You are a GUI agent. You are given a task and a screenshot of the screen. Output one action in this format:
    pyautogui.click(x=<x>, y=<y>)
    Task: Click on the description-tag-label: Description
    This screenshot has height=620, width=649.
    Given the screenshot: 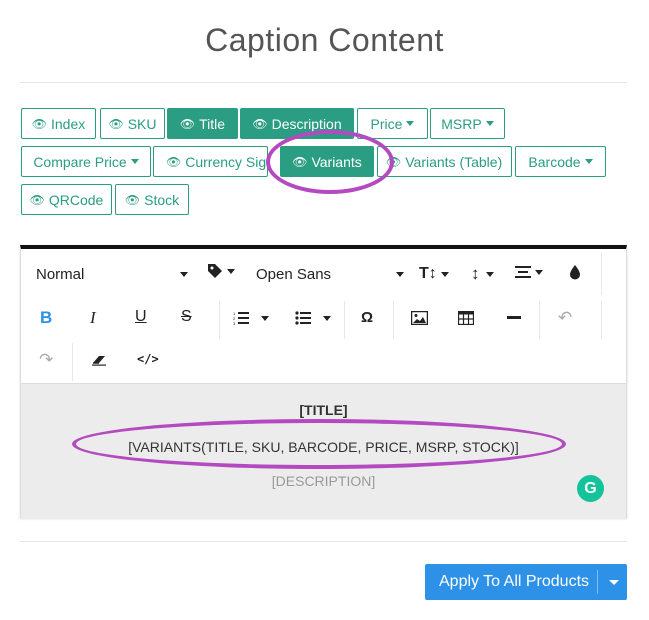 What is the action you would take?
    pyautogui.click(x=306, y=123)
    